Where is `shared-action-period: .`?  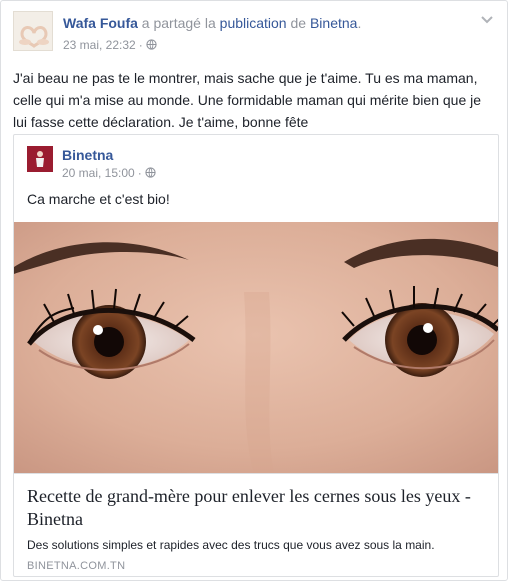
shared-action-period: . is located at coordinates (359, 23).